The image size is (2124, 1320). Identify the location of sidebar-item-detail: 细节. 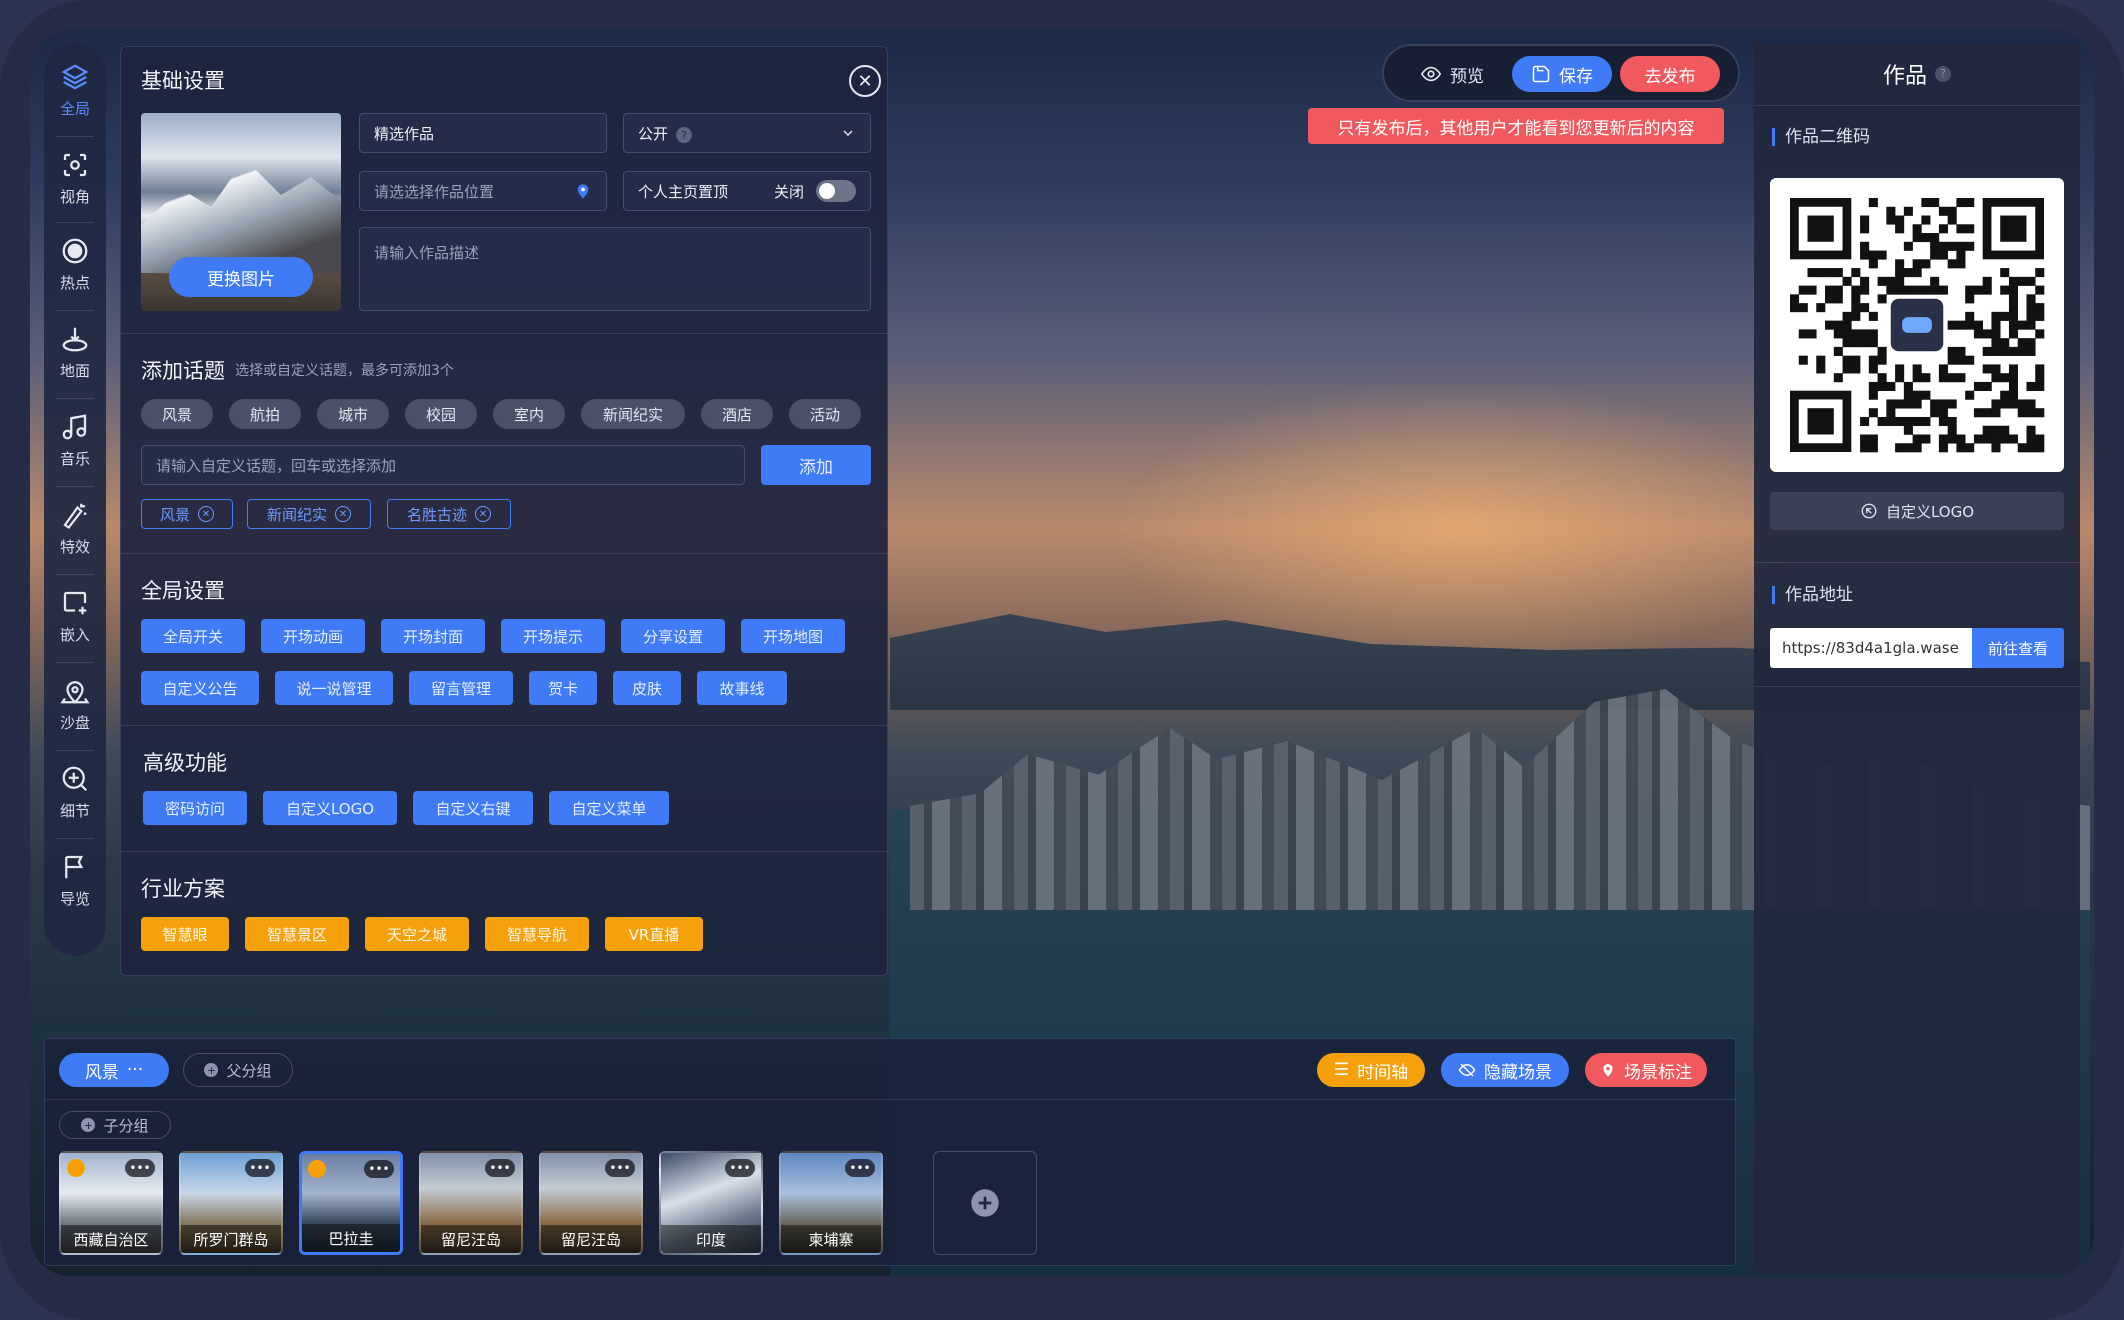
(75, 792).